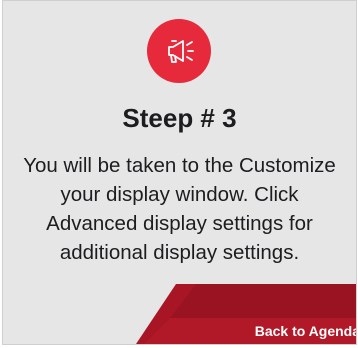 The image size is (358, 348). I want to click on icon-badge, so click(179, 51).